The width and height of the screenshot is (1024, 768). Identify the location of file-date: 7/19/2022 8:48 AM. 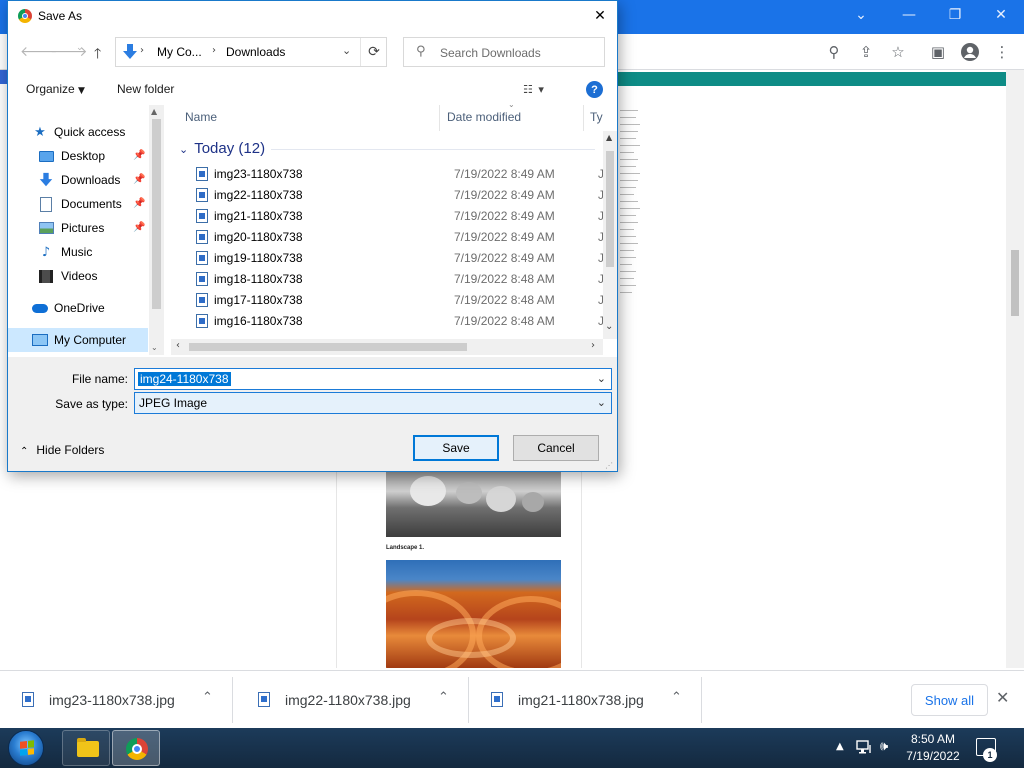
(504, 321).